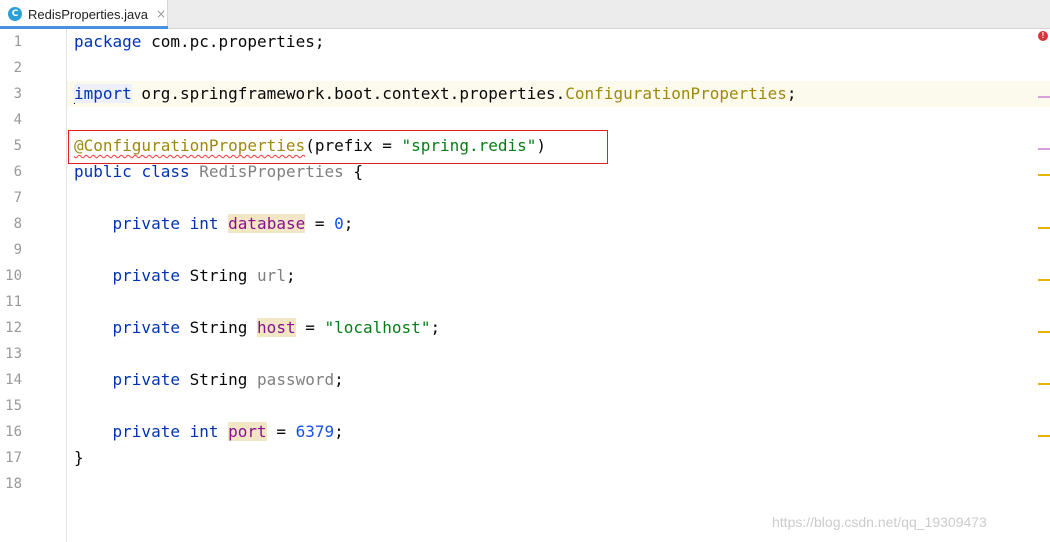 This screenshot has height=542, width=1050. I want to click on line-number: 12, so click(13, 328).